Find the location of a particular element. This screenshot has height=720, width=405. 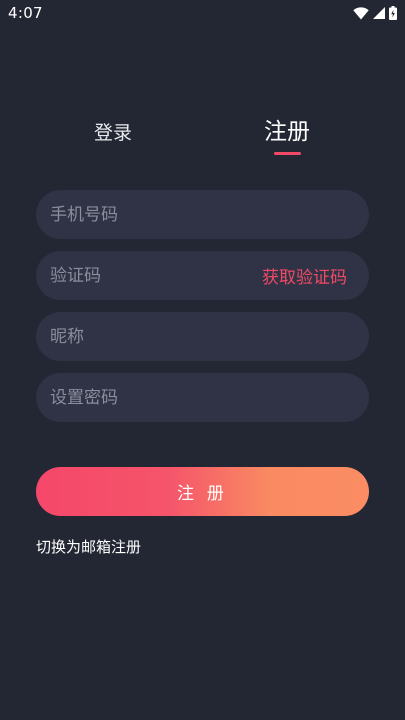

nickname-input is located at coordinates (202, 336).